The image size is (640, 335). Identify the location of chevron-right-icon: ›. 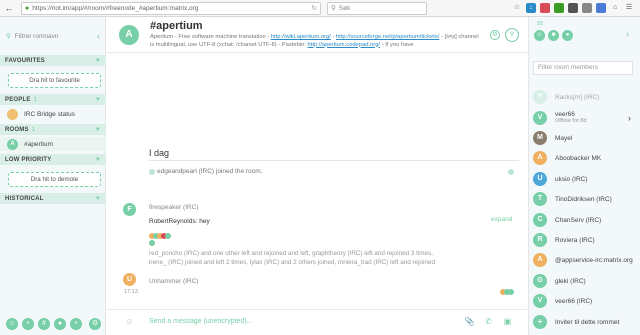
(629, 118).